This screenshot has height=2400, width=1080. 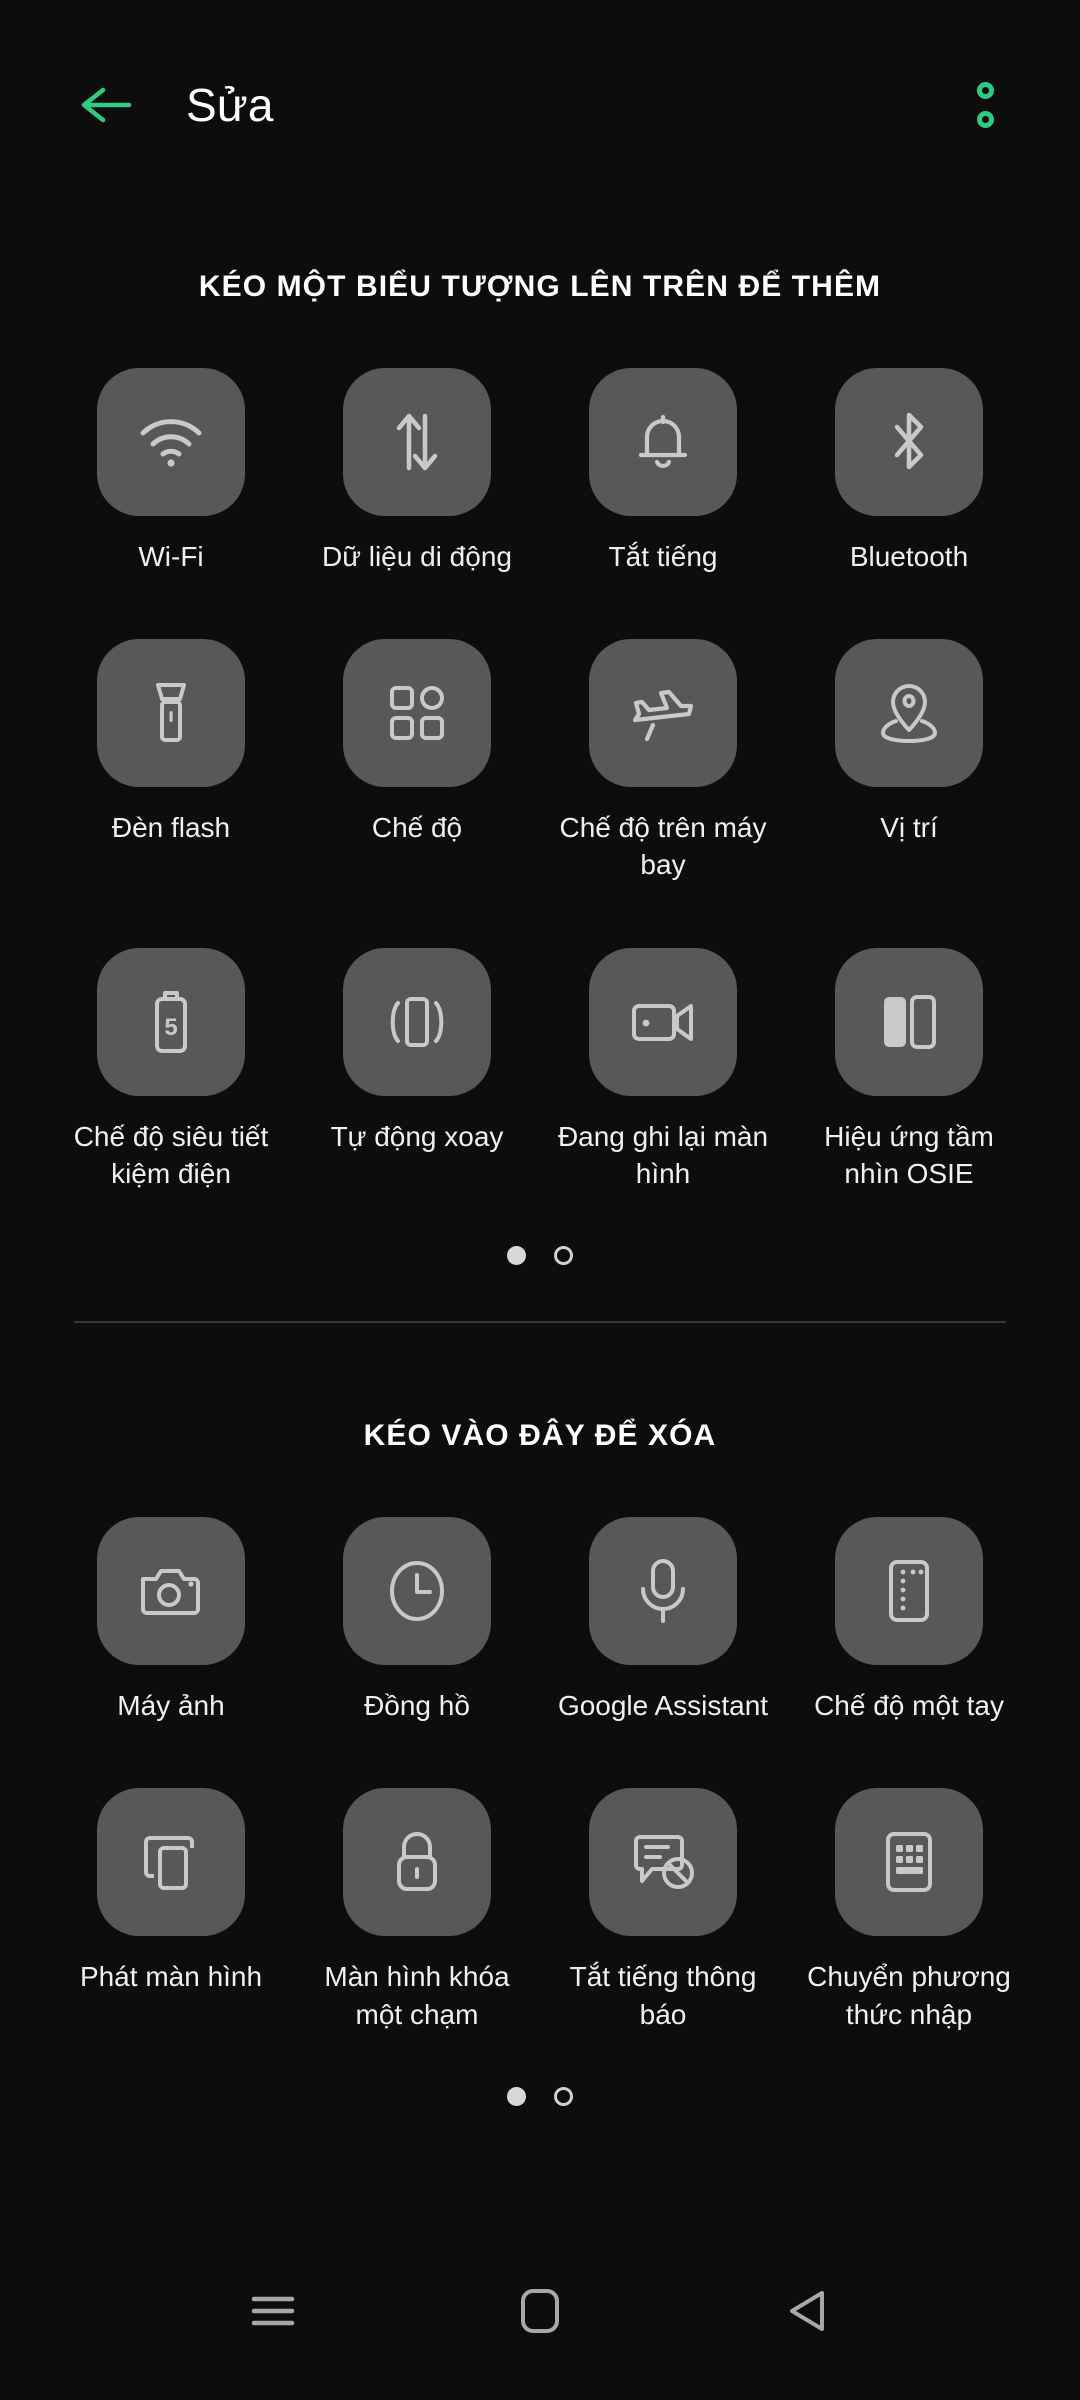 I want to click on tile-mute: Tắt tiếng, so click(x=663, y=439).